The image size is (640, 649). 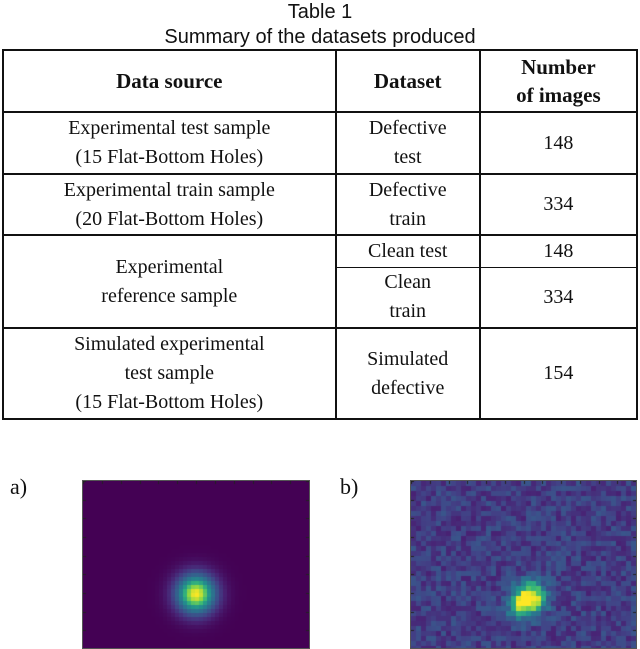 What do you see at coordinates (407, 251) in the screenshot?
I see `cell-dataset: Clean test` at bounding box center [407, 251].